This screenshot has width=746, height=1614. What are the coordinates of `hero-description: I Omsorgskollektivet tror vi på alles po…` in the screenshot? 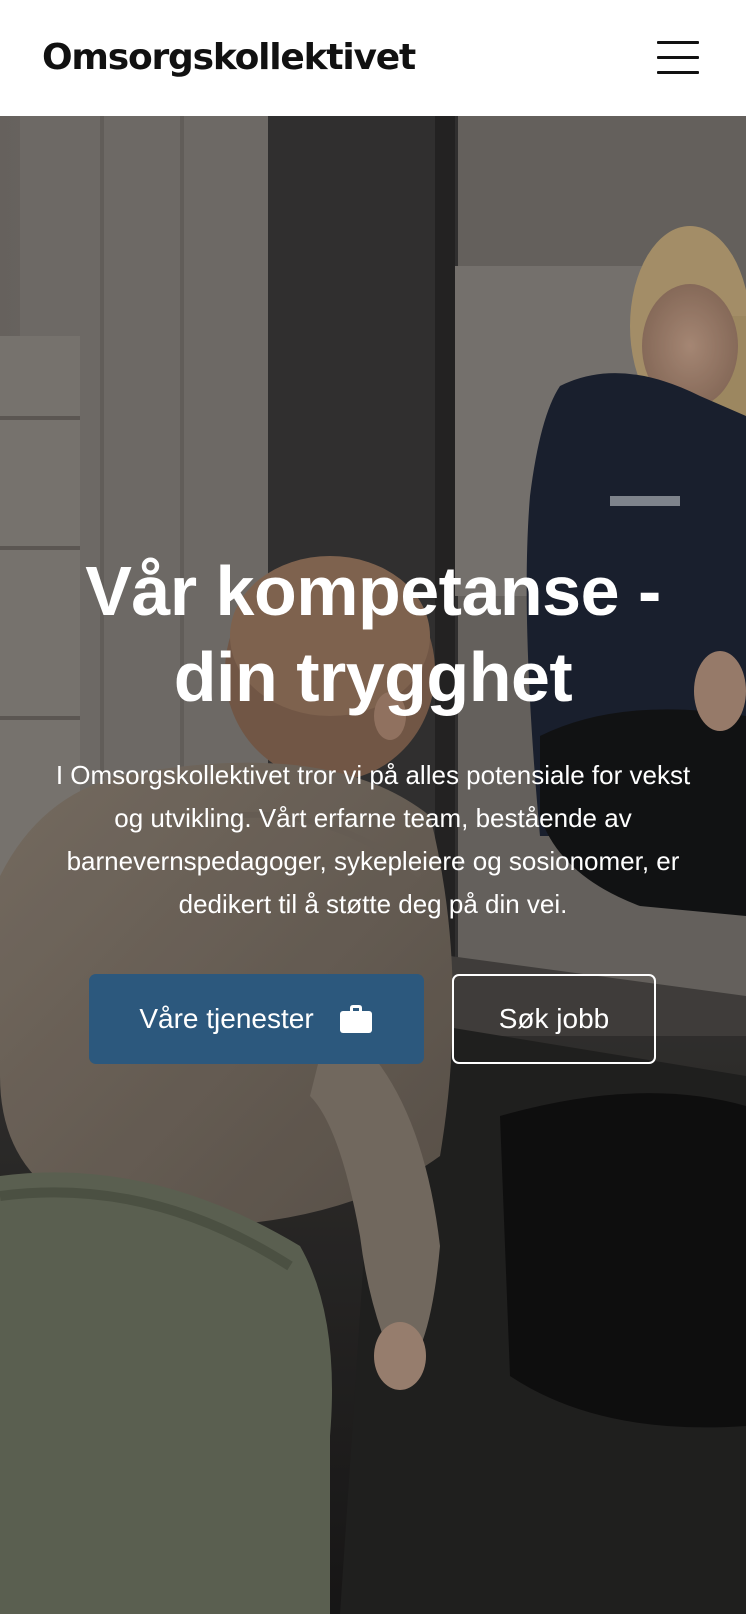 It's located at (373, 839).